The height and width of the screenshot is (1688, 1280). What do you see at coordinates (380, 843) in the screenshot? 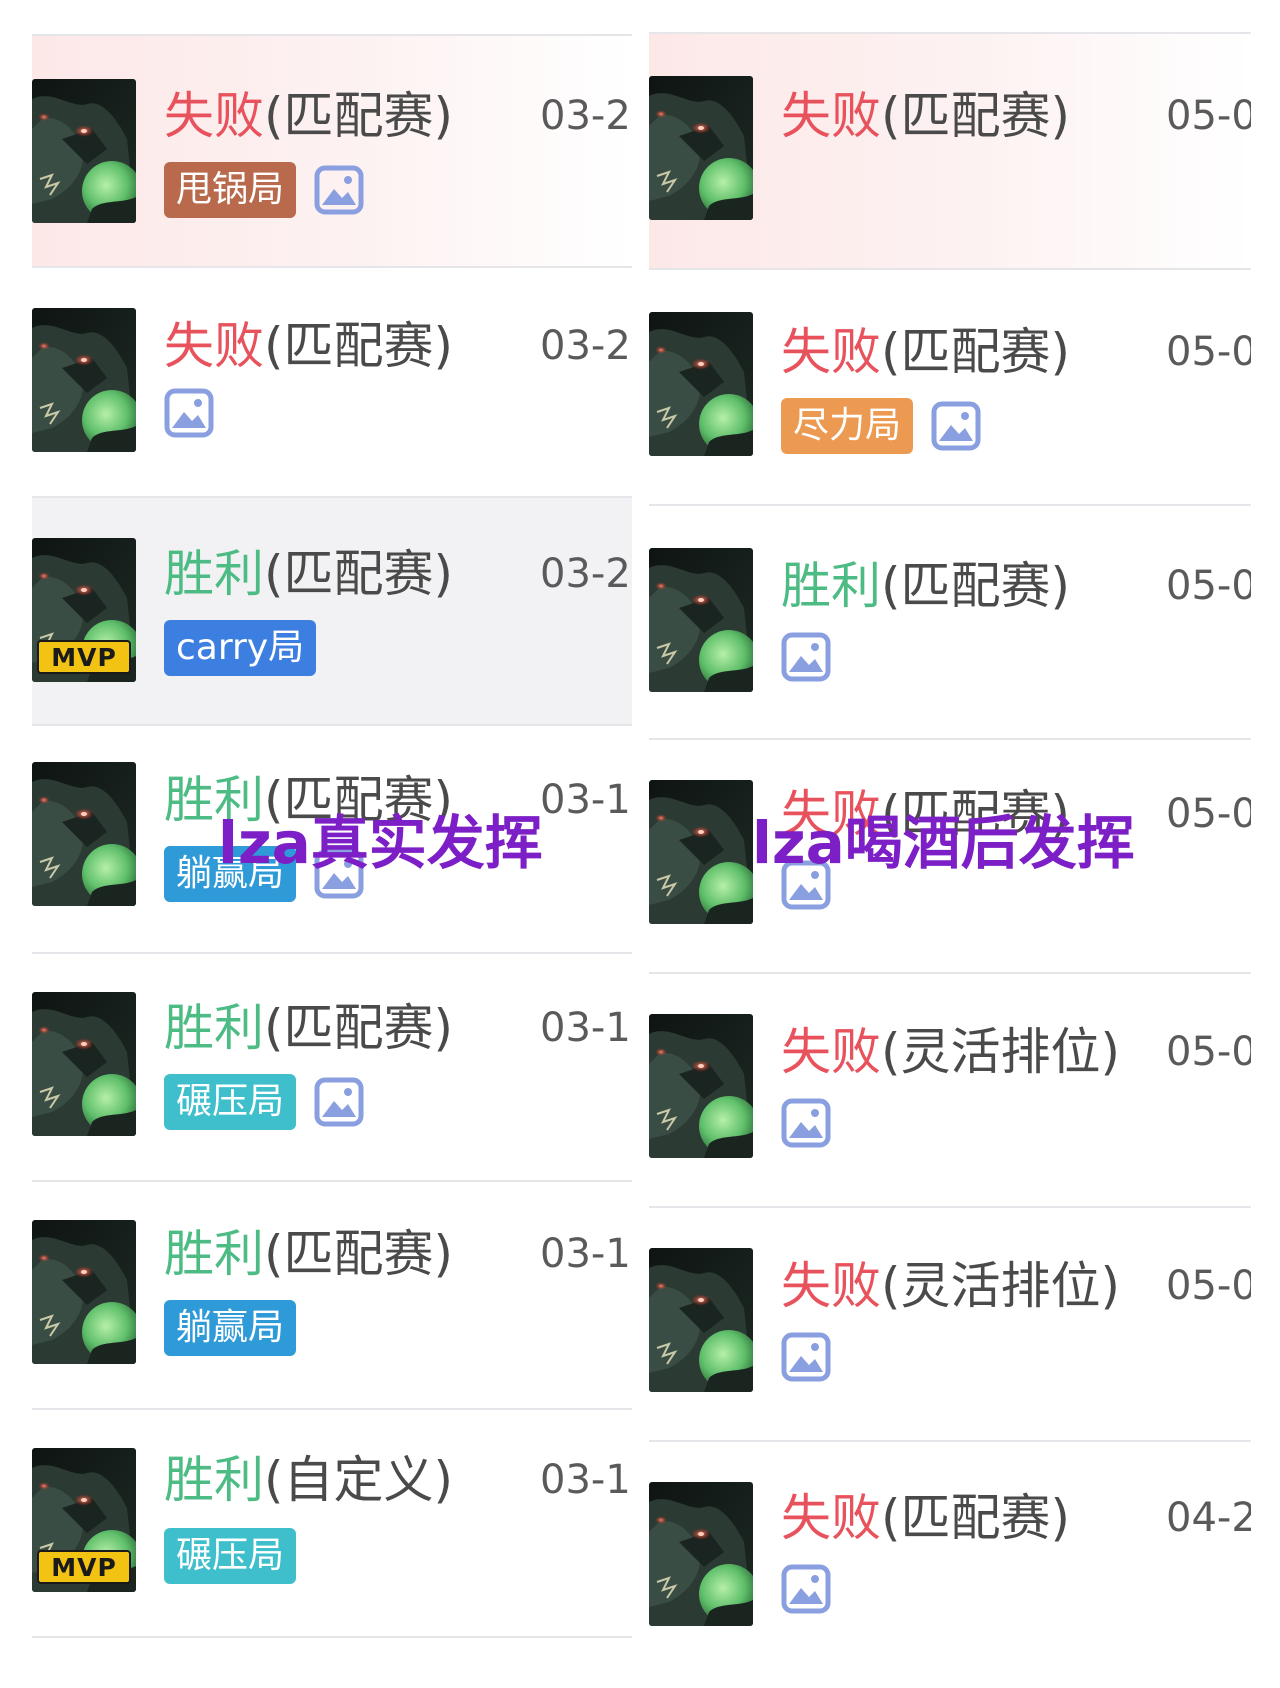
I see `caption-left: lza真实发挥` at bounding box center [380, 843].